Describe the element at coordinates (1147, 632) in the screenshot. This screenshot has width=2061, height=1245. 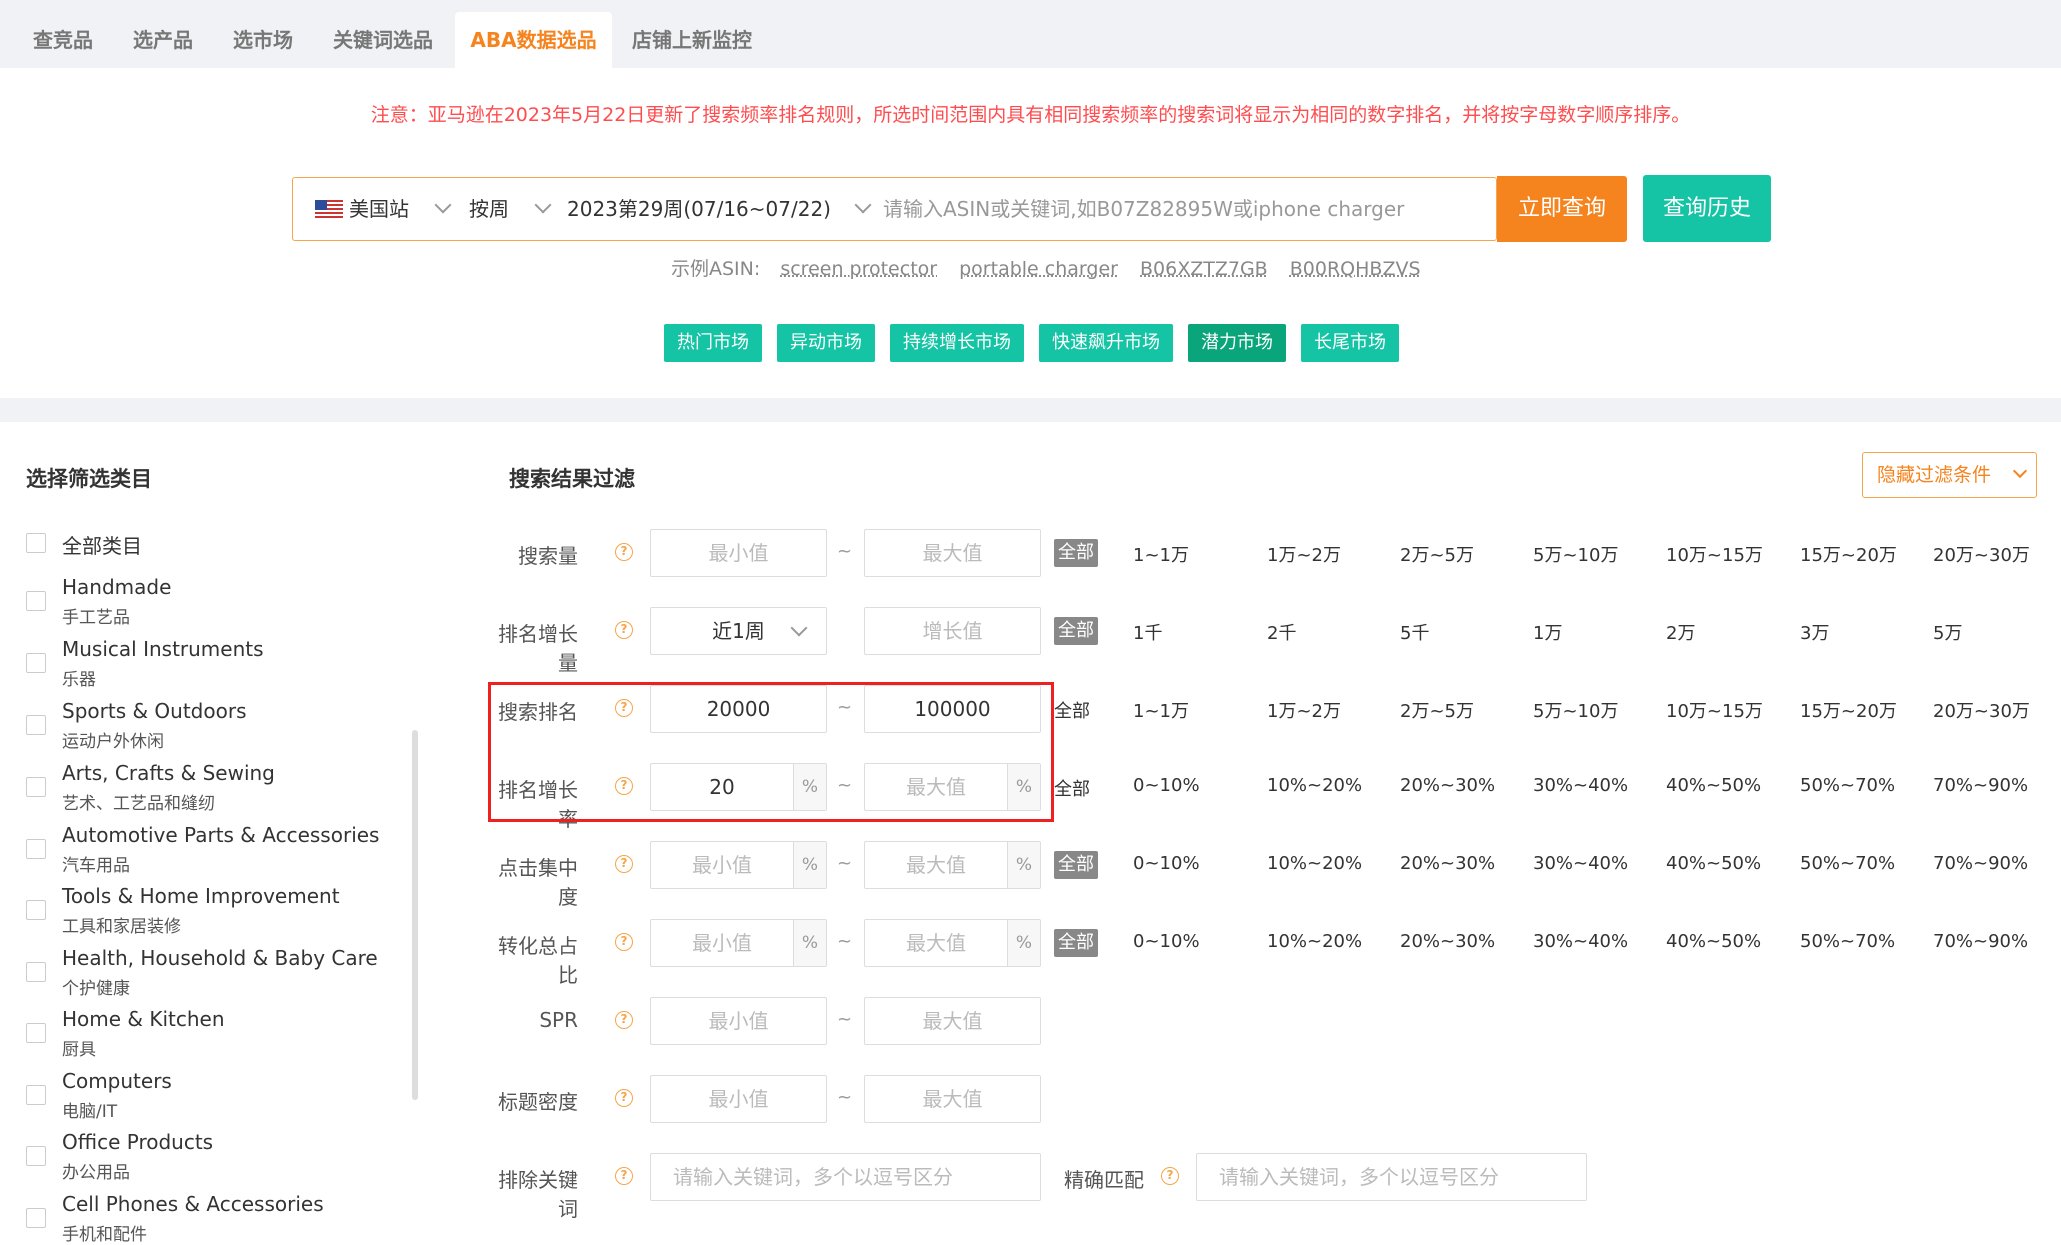
I see `range-option: 1千` at that location.